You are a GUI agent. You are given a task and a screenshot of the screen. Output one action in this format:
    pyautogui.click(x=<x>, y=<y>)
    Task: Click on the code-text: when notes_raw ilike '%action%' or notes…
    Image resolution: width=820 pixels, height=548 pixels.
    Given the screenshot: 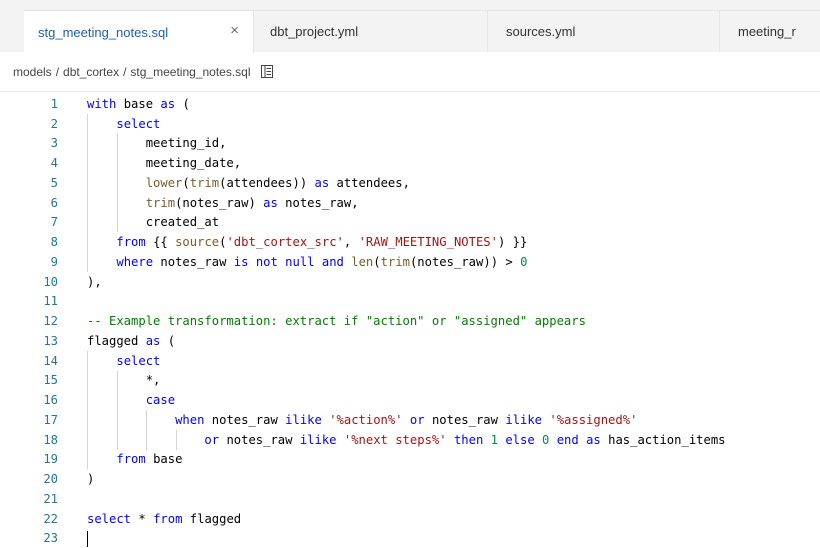 What is the action you would take?
    pyautogui.click(x=362, y=420)
    